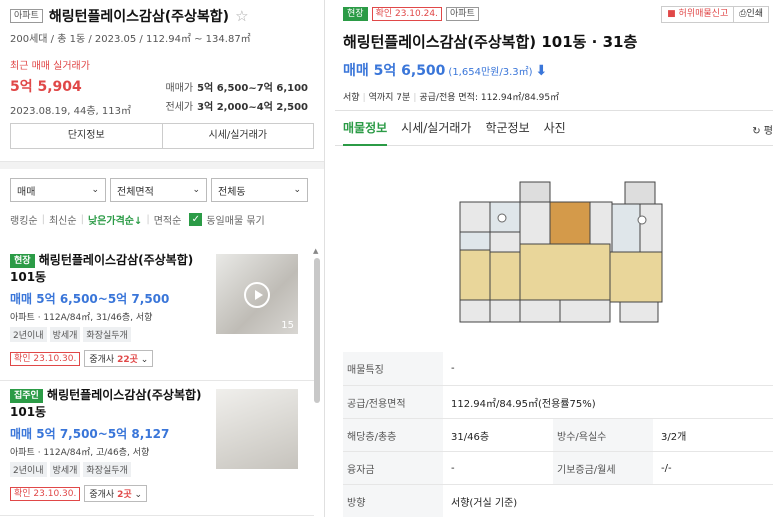  I want to click on tab-school-info: 학군정보, so click(507, 128).